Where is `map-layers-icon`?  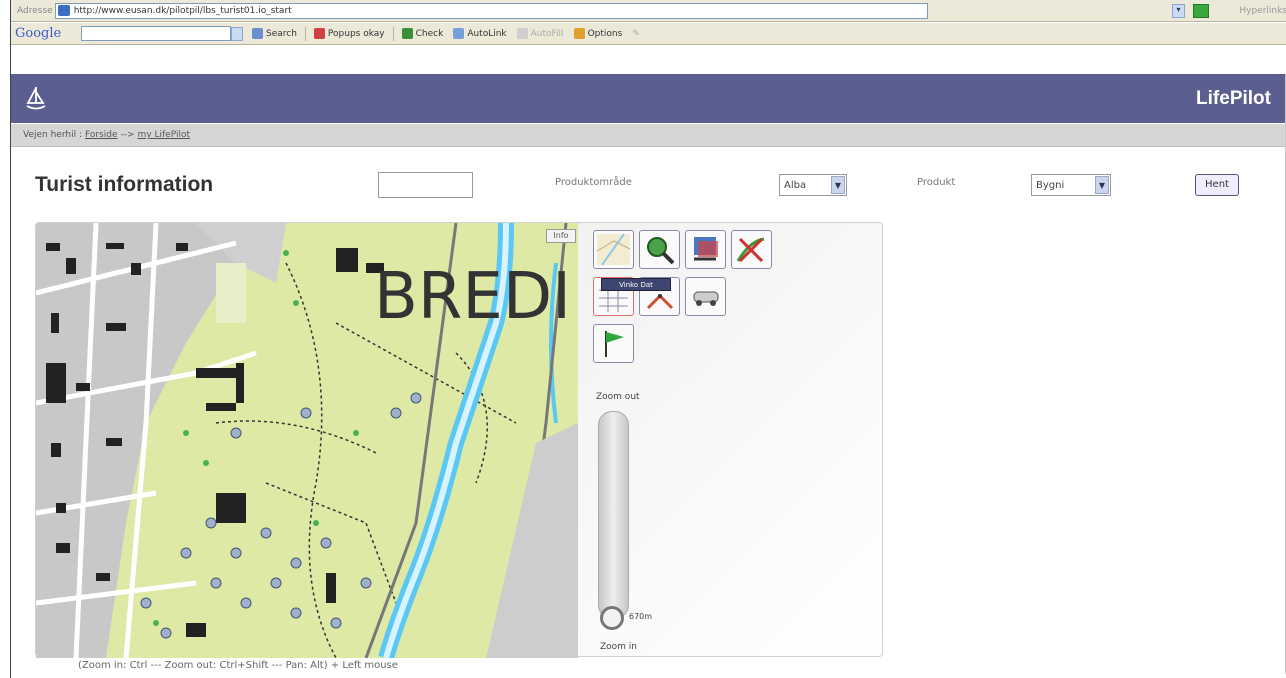 map-layers-icon is located at coordinates (706, 249).